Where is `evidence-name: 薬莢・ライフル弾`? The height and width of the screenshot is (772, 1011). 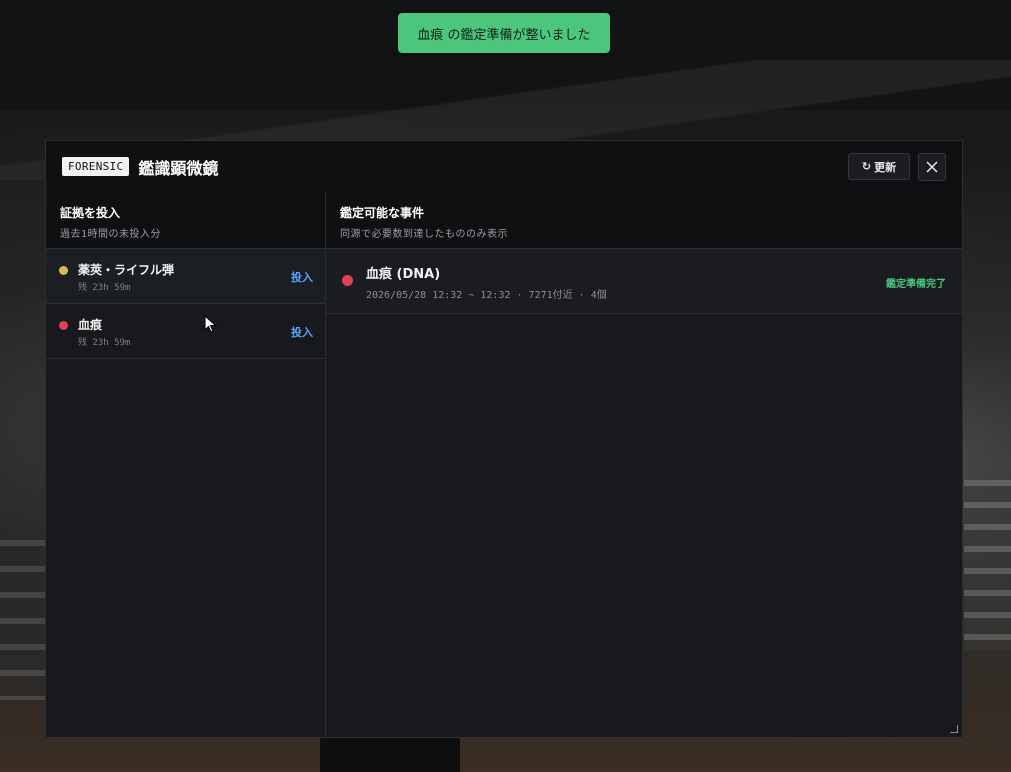
evidence-name: 薬莢・ライフル弾 is located at coordinates (126, 270).